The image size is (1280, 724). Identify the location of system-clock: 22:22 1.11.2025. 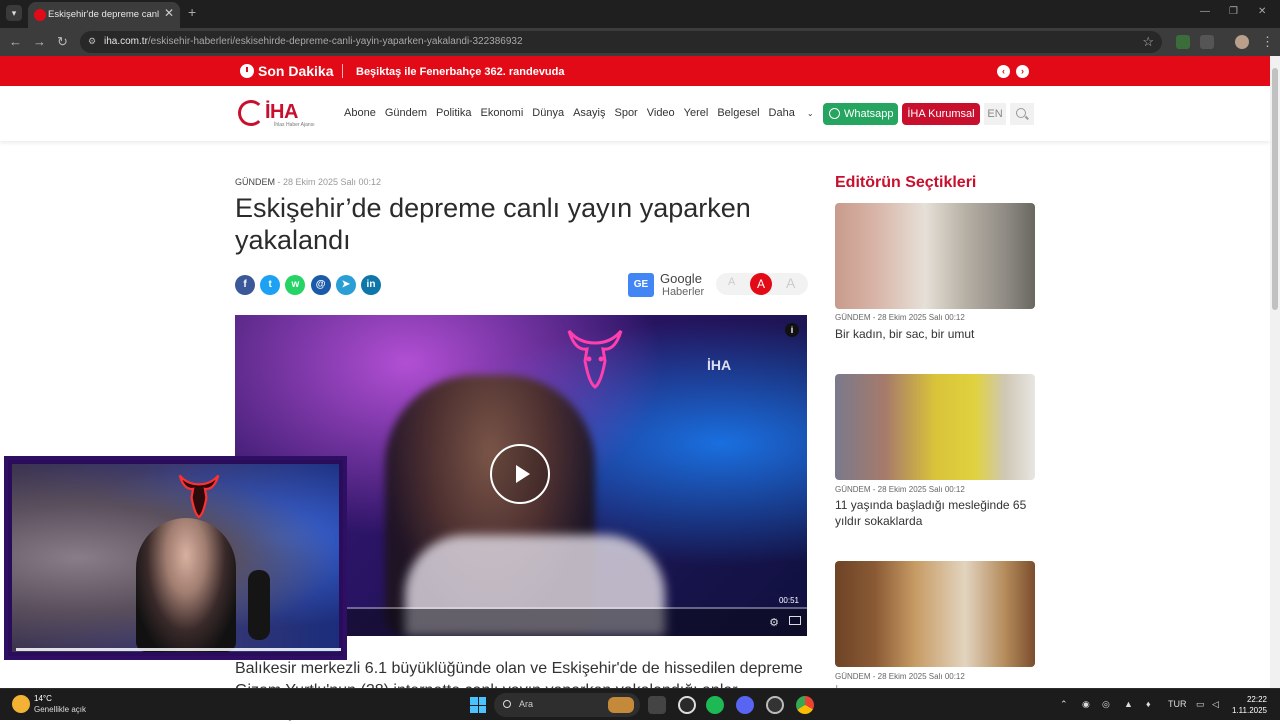
(1249, 705).